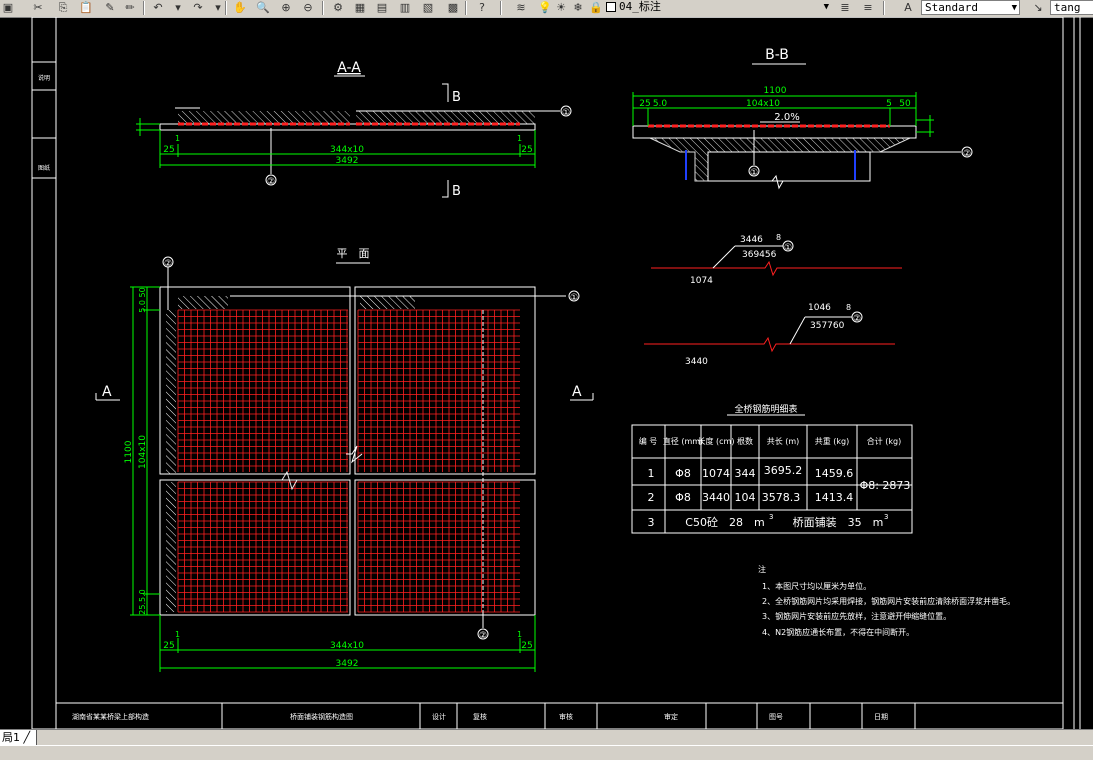 This screenshot has height=760, width=1093. I want to click on zoom-realtime-icon: 🔍, so click(263, 8).